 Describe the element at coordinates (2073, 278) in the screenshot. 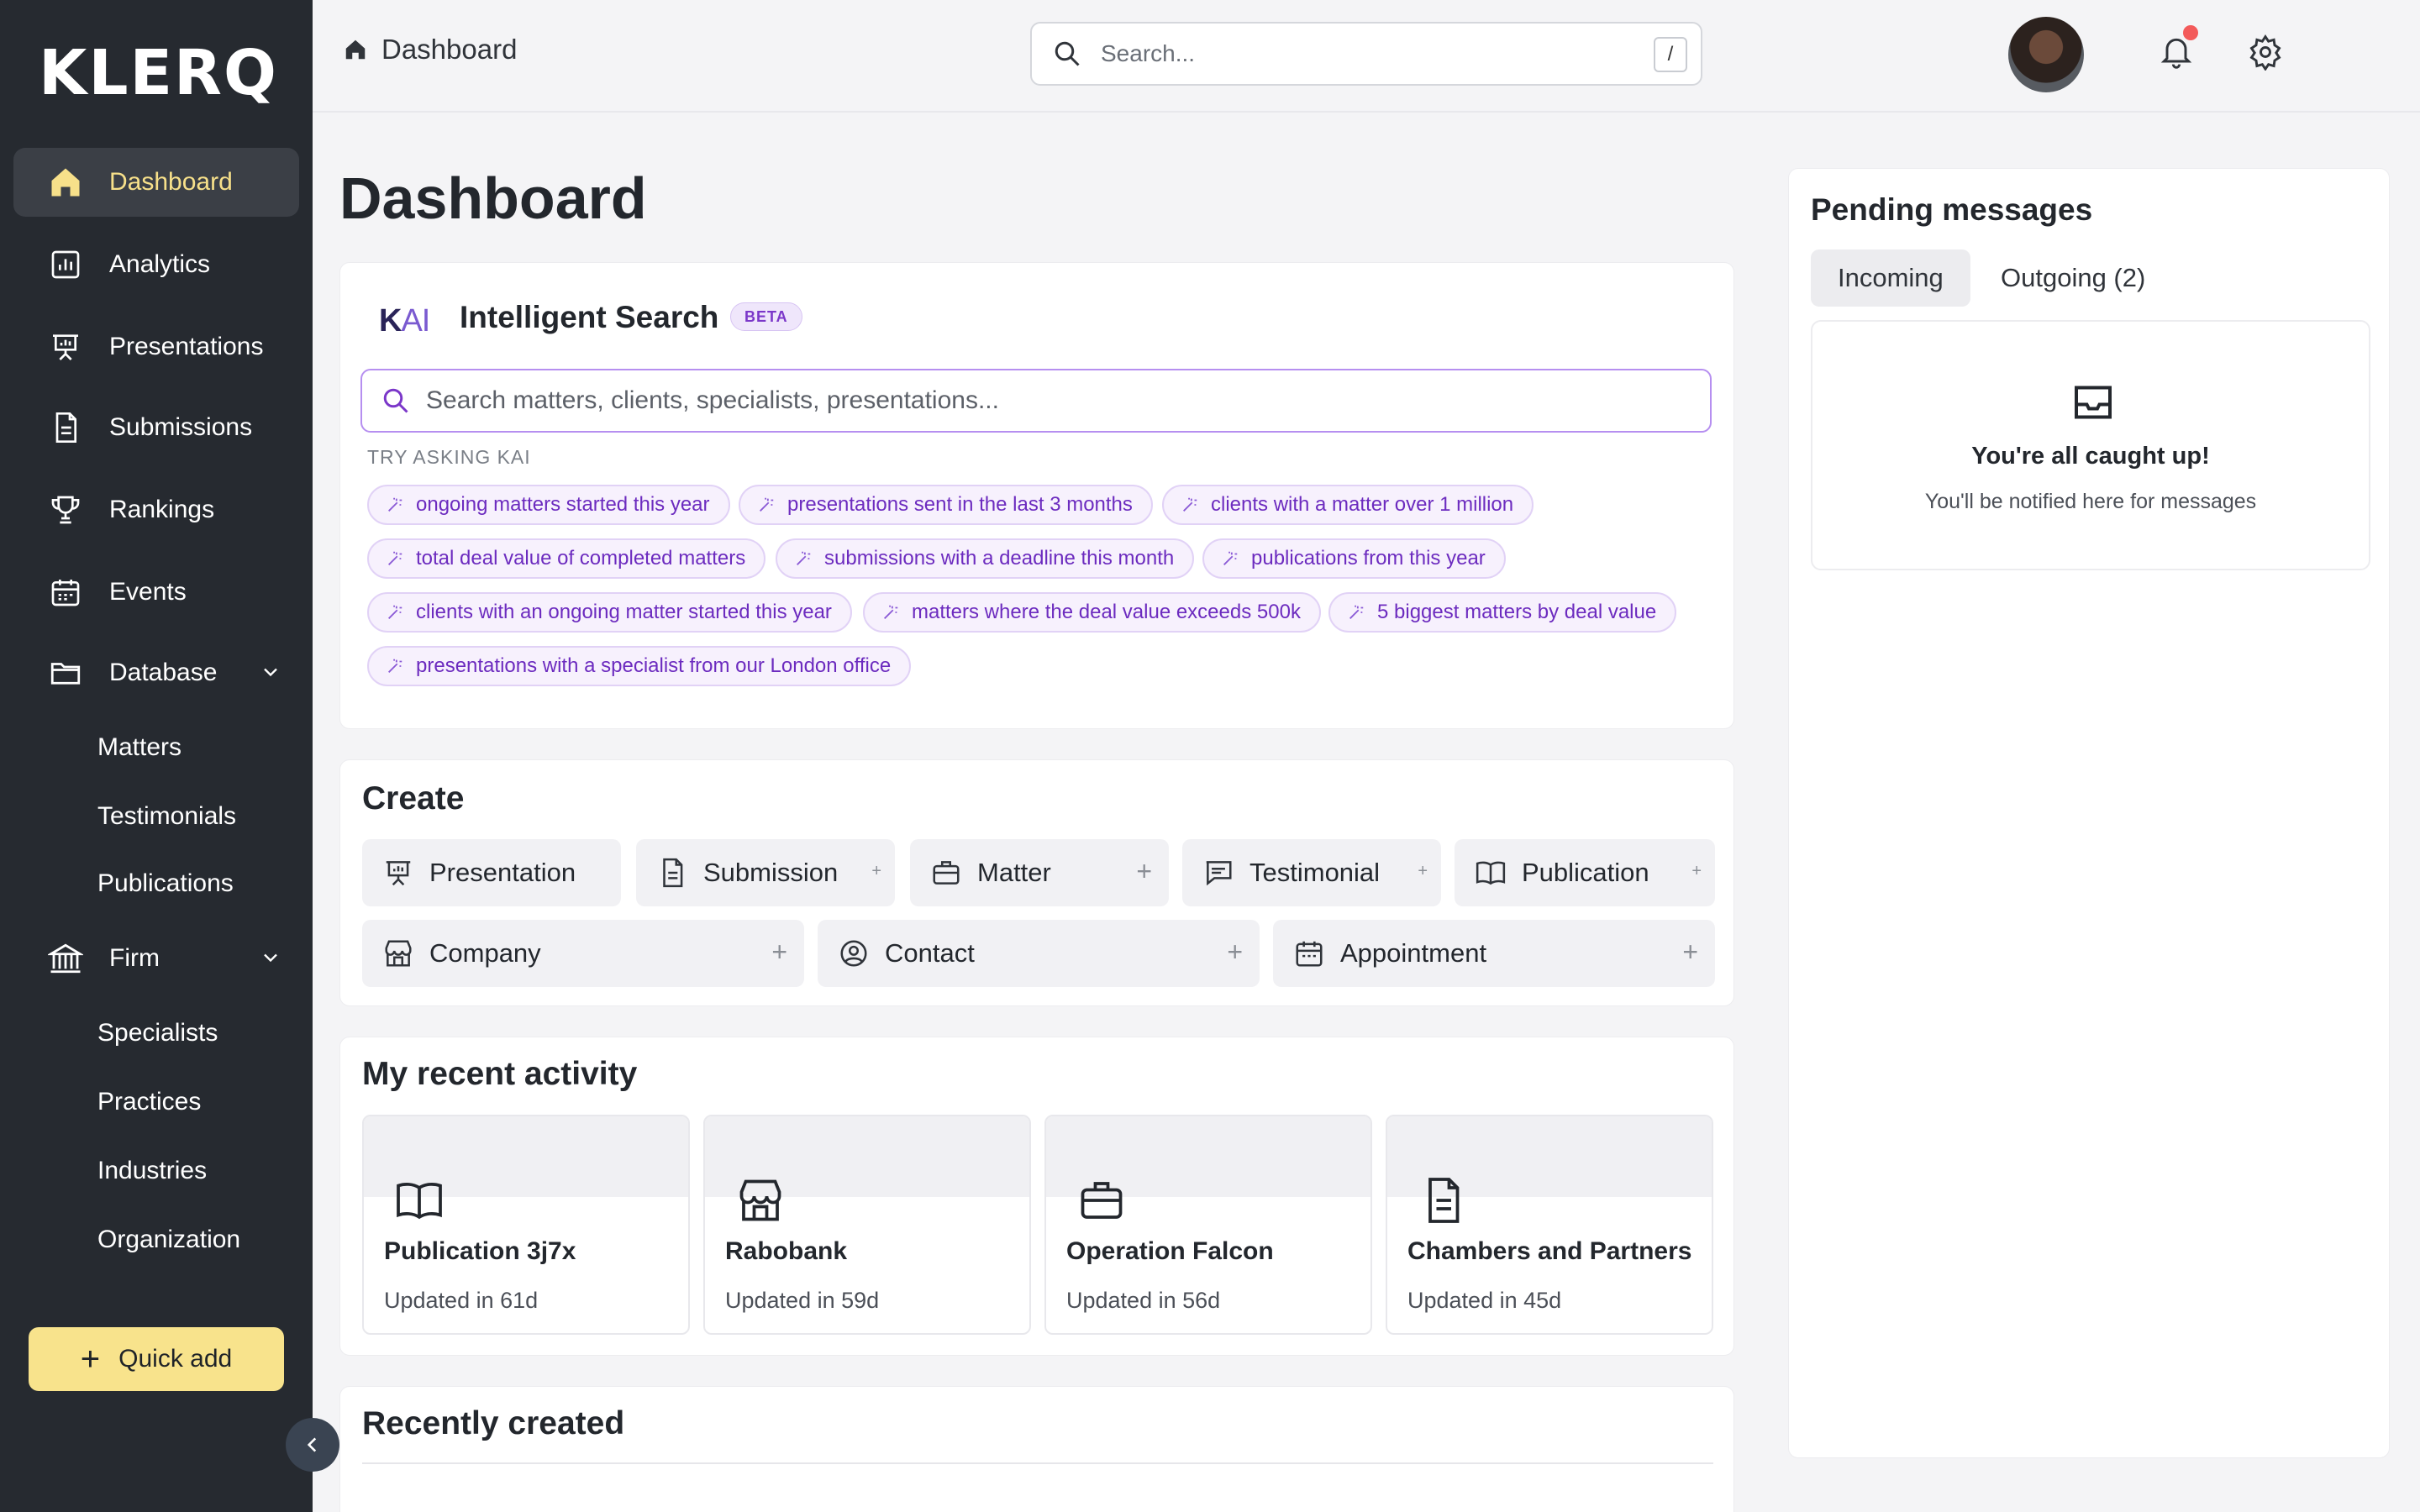

I see `tab-outgoing: Outgoing (2)` at that location.